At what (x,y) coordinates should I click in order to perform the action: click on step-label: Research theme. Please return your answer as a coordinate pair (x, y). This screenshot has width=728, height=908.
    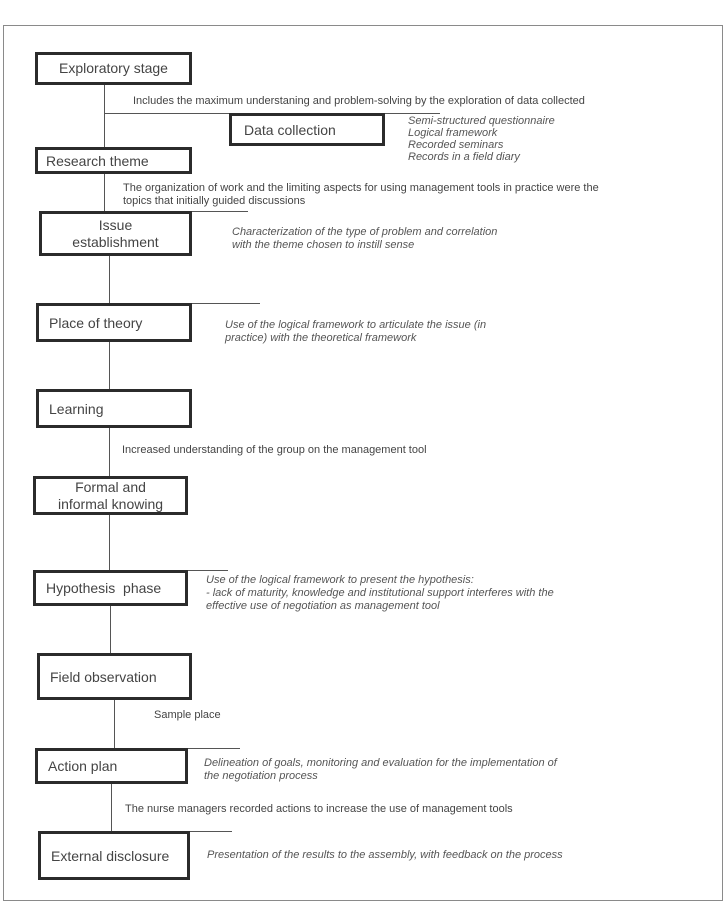
    Looking at the image, I should click on (97, 160).